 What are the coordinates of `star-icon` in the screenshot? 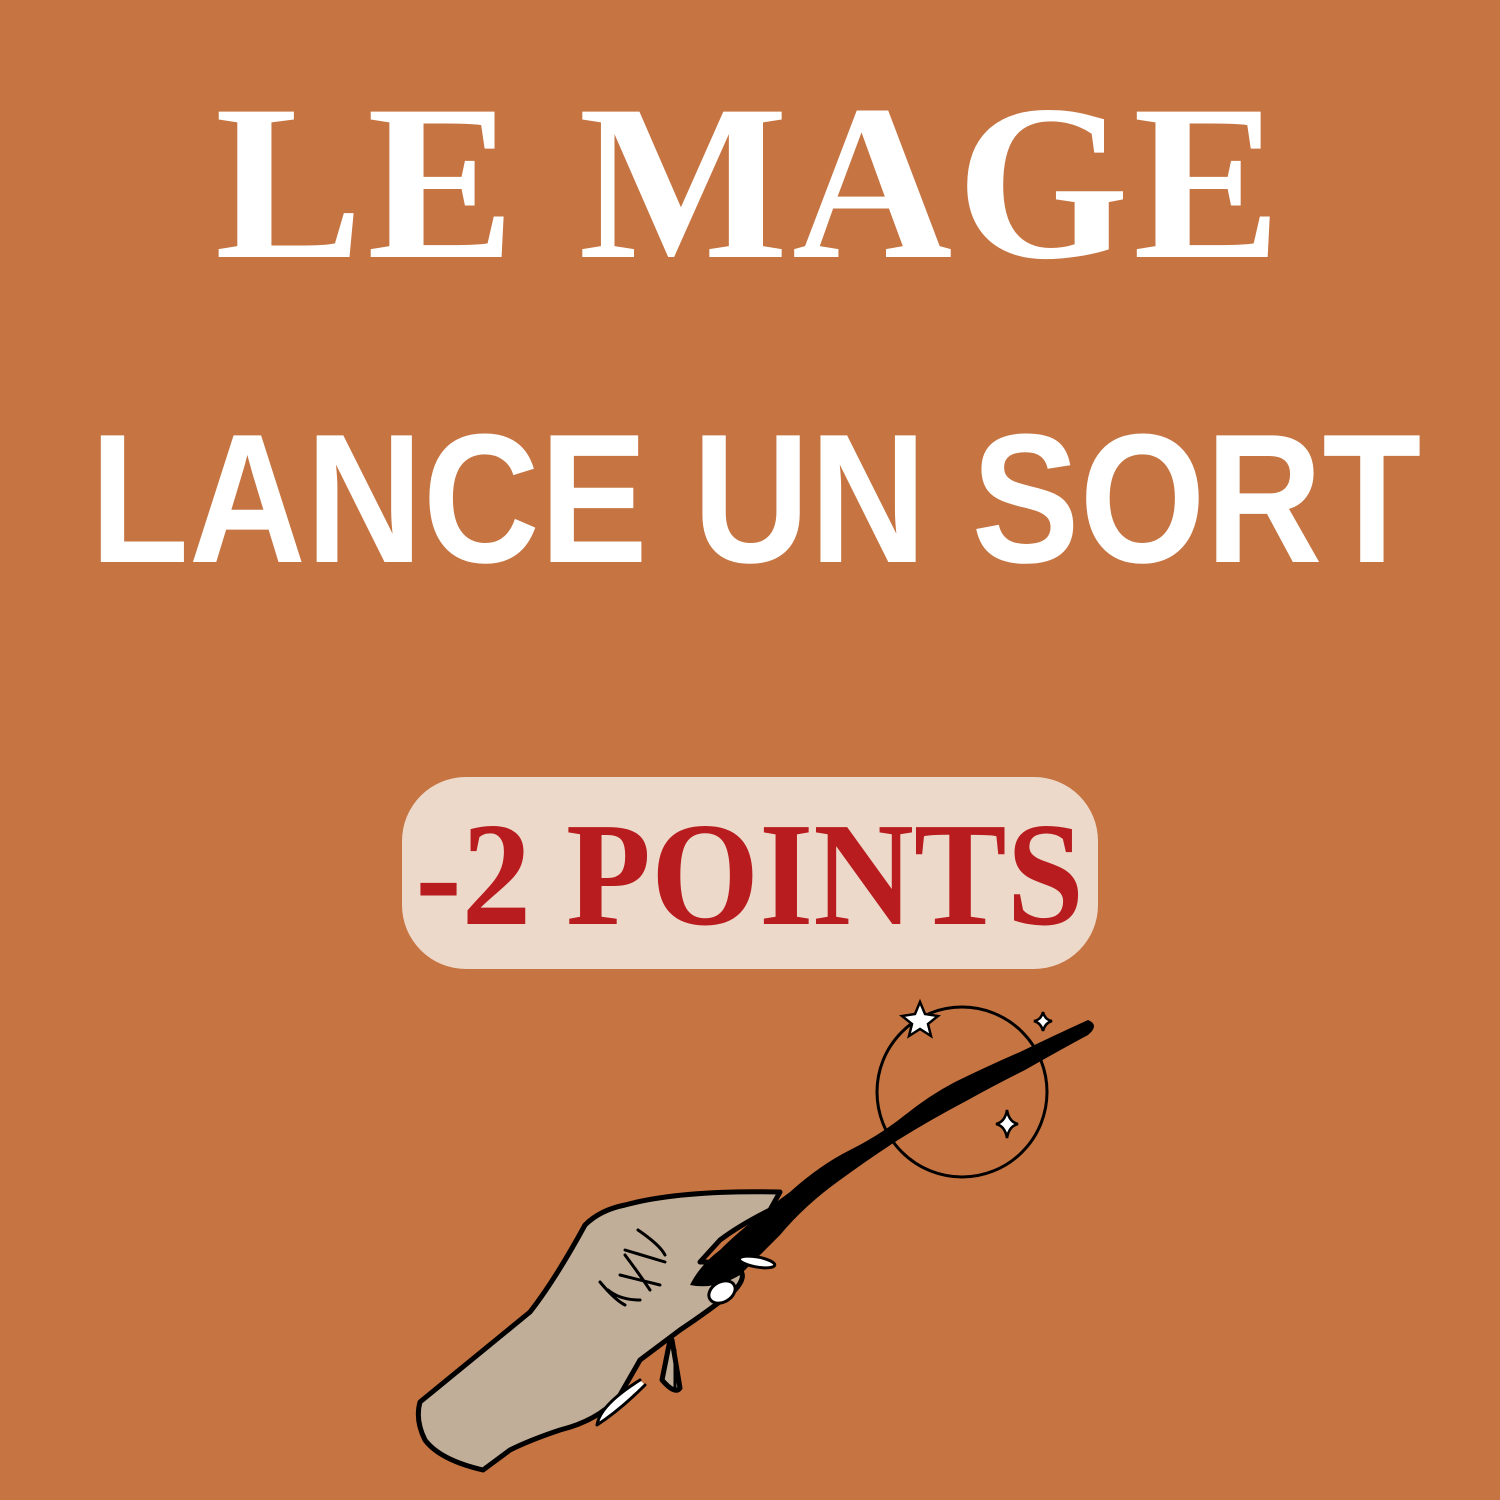 It's located at (920, 1018).